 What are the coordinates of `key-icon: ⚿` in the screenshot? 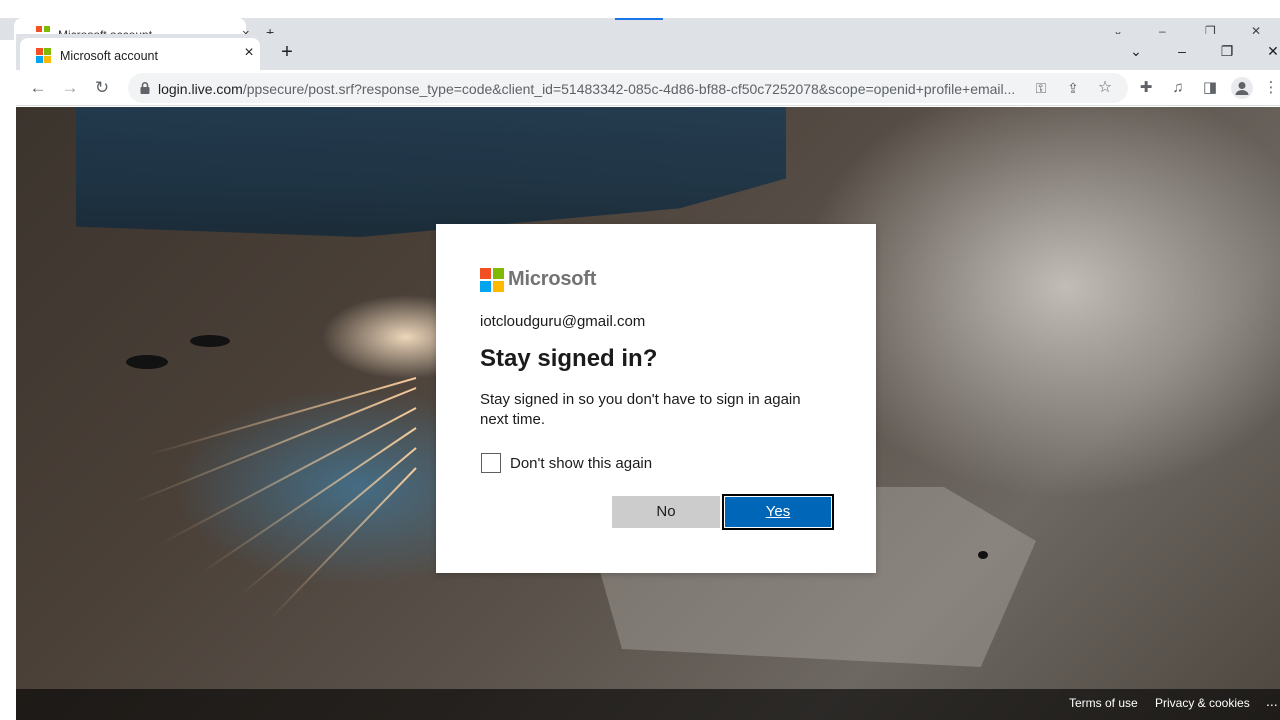 It's located at (1041, 88).